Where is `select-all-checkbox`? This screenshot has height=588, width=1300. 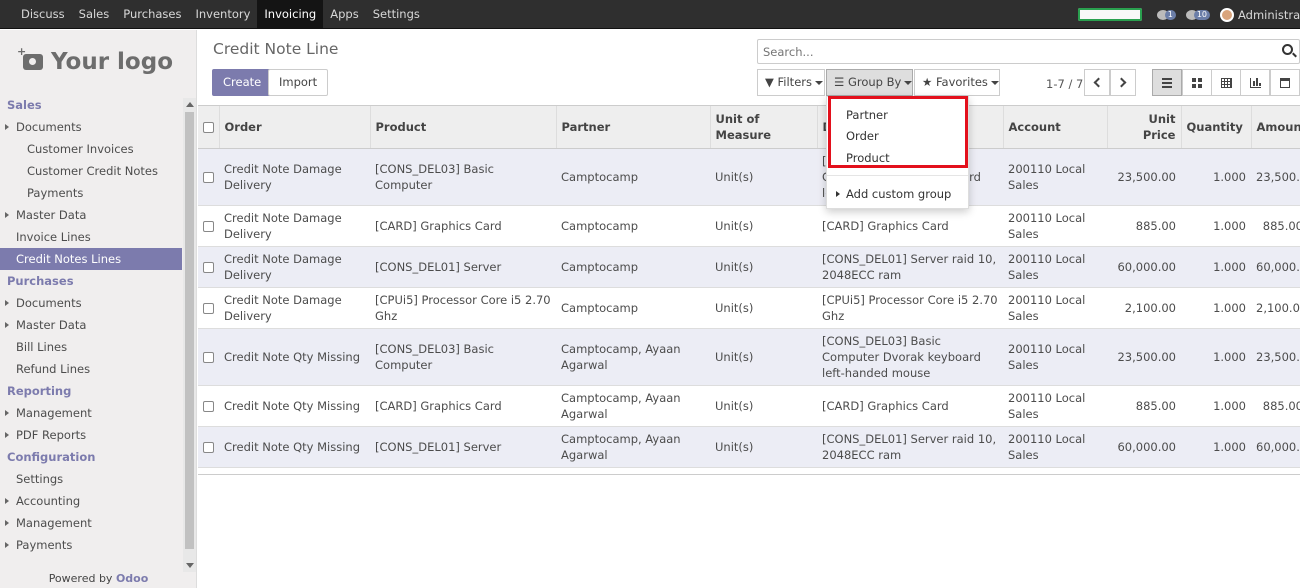
select-all-checkbox is located at coordinates (208, 127).